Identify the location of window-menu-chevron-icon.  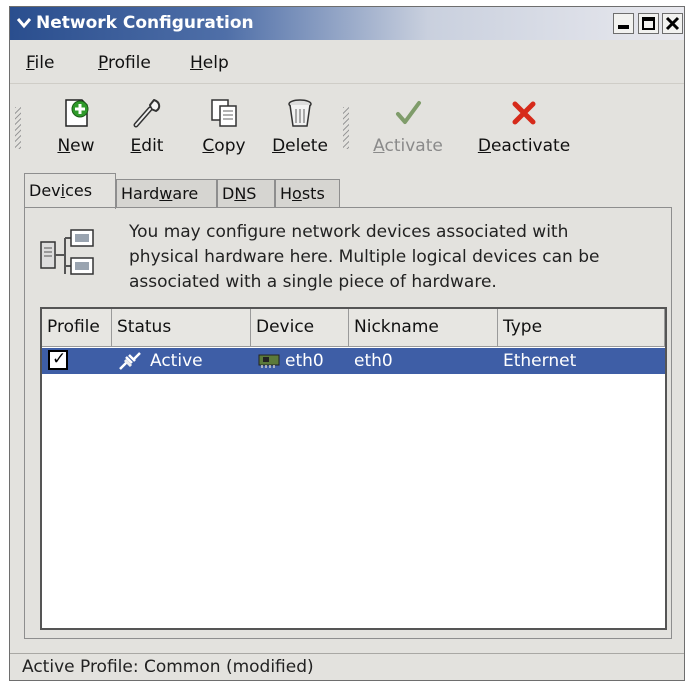
(24, 23).